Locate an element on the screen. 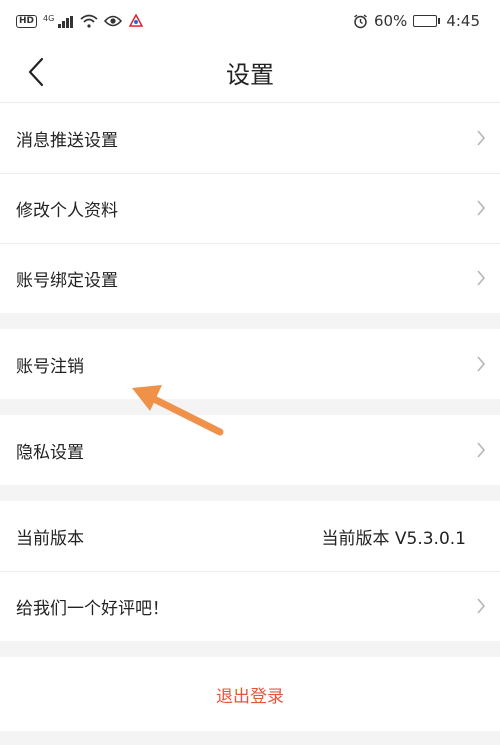 The width and height of the screenshot is (500, 745). row-push-settings: 消息推送设置 is located at coordinates (250, 138).